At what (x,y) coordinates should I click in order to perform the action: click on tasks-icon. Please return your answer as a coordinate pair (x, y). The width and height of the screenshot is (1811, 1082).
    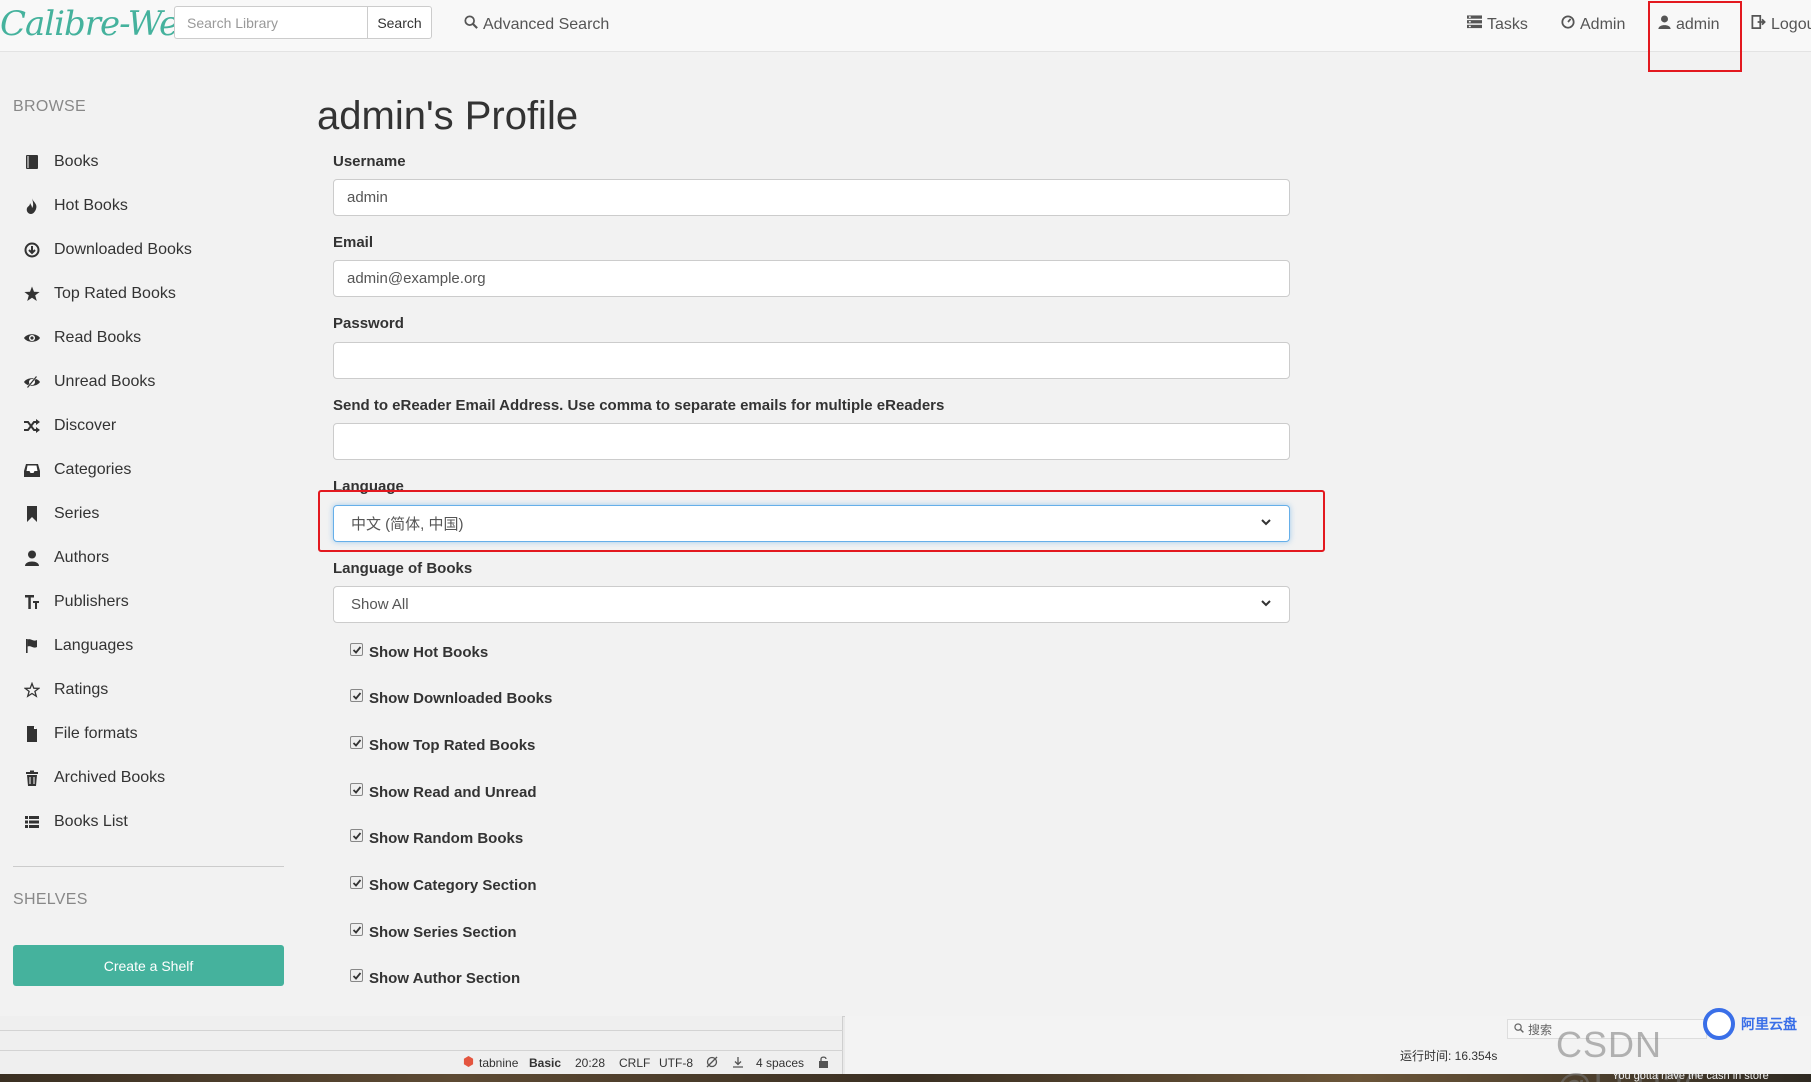
    Looking at the image, I should click on (1474, 24).